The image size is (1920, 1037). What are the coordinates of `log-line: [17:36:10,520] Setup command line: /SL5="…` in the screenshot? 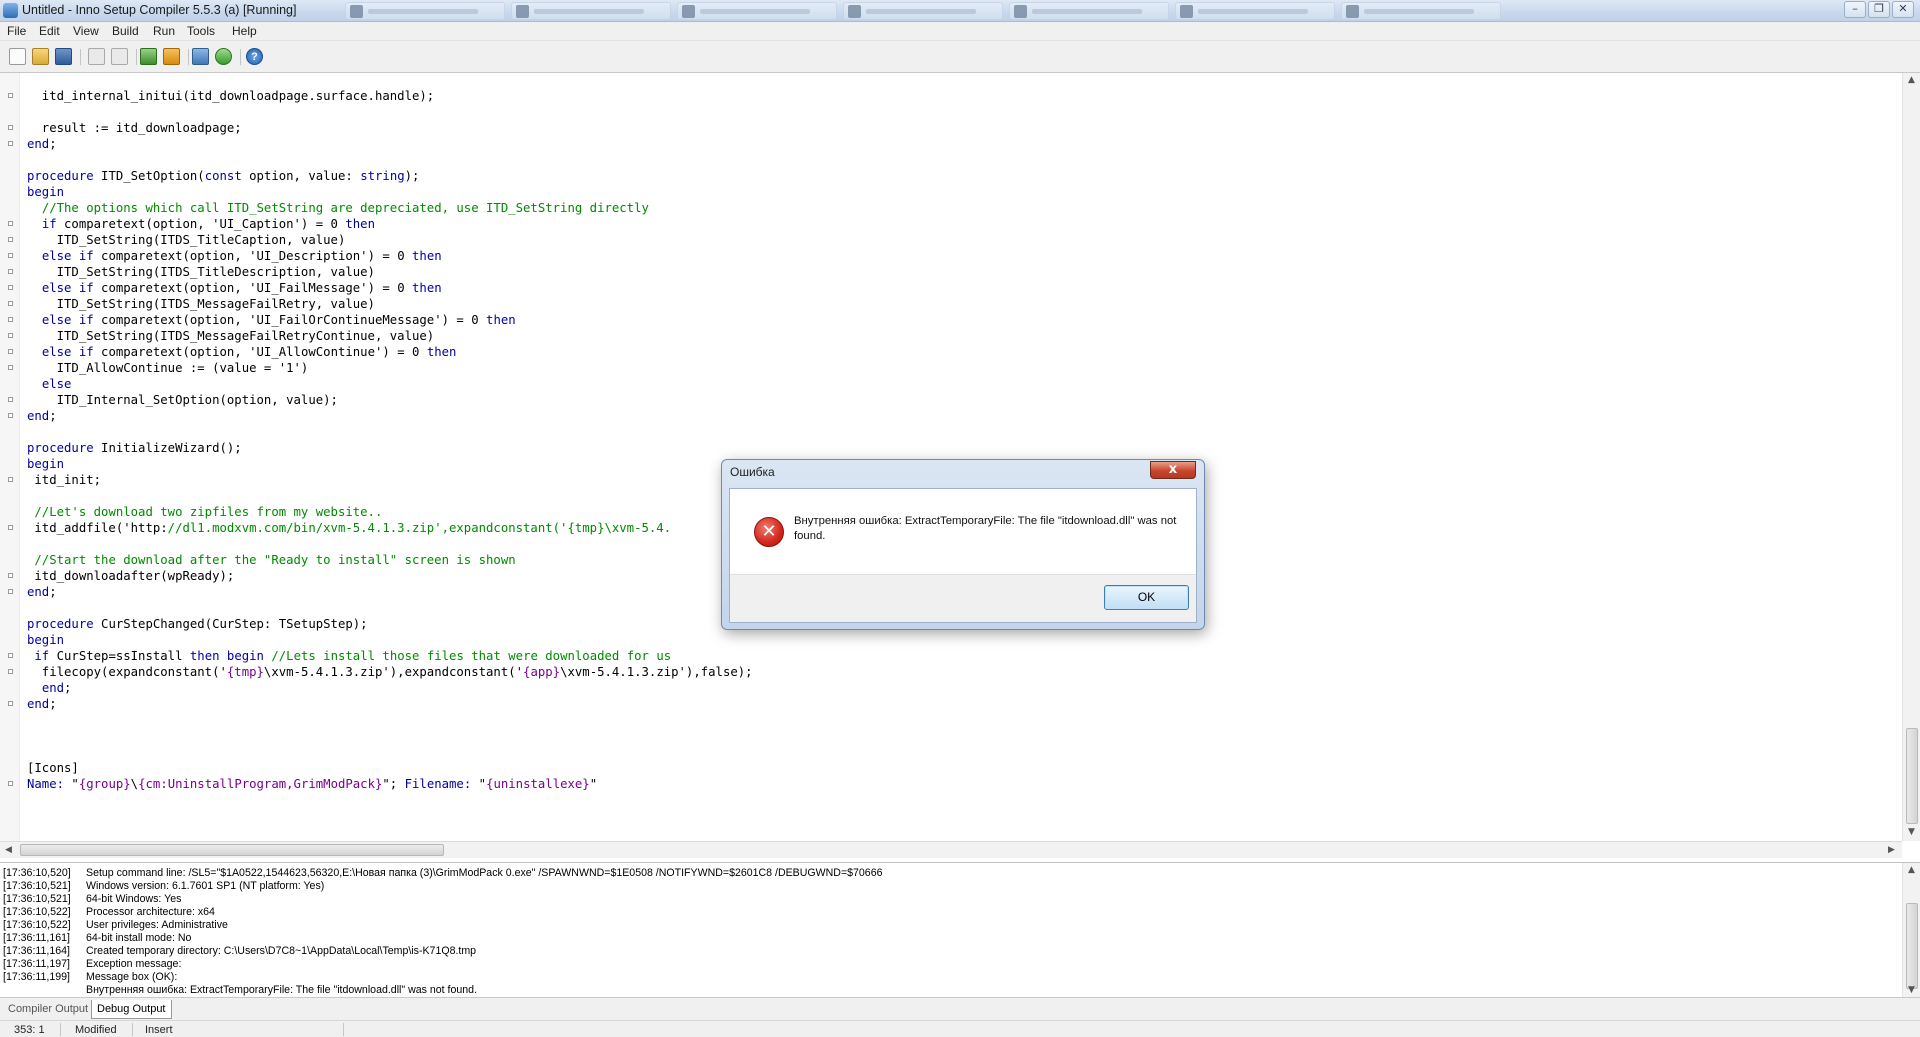 It's located at (948, 873).